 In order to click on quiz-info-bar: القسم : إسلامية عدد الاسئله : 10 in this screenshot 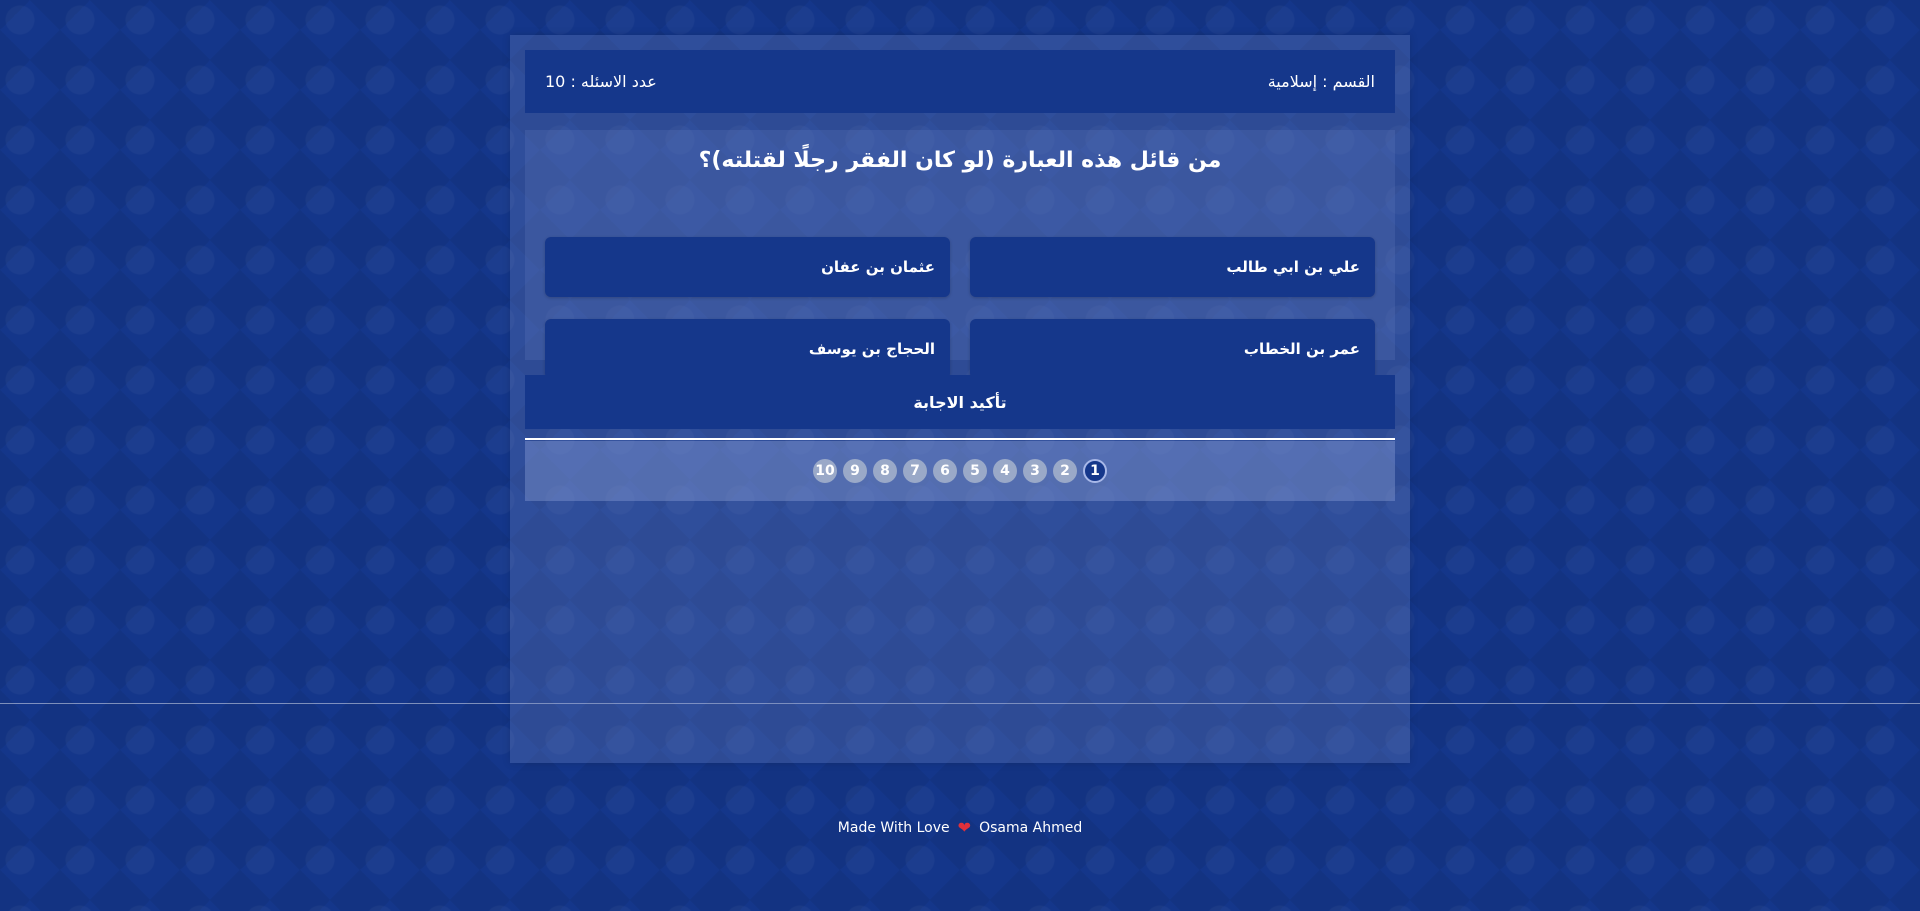, I will do `click(960, 81)`.